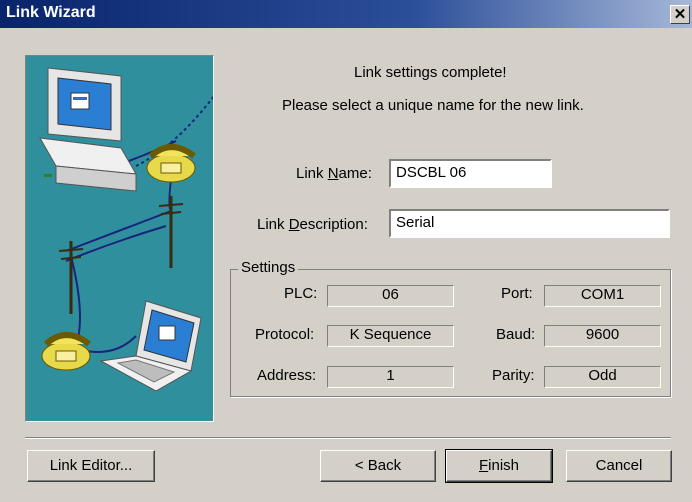  I want to click on plc-value: 06, so click(390, 296).